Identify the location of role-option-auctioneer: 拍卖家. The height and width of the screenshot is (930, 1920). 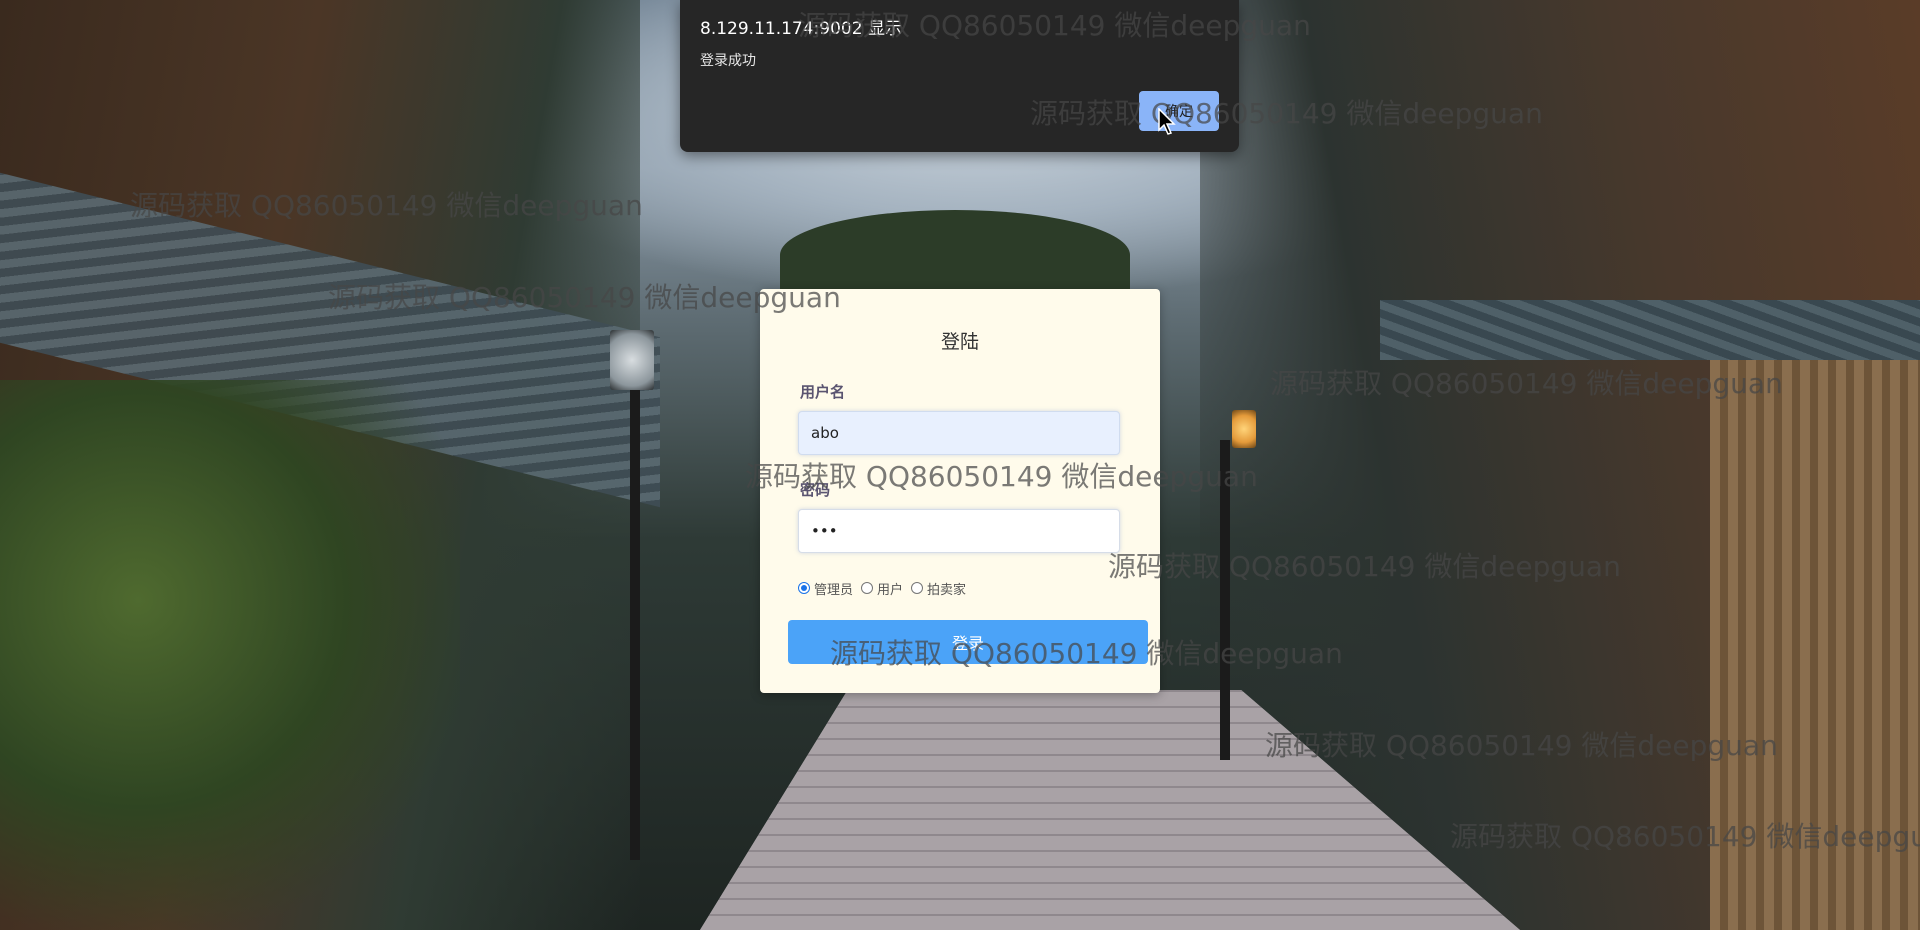
(938, 588).